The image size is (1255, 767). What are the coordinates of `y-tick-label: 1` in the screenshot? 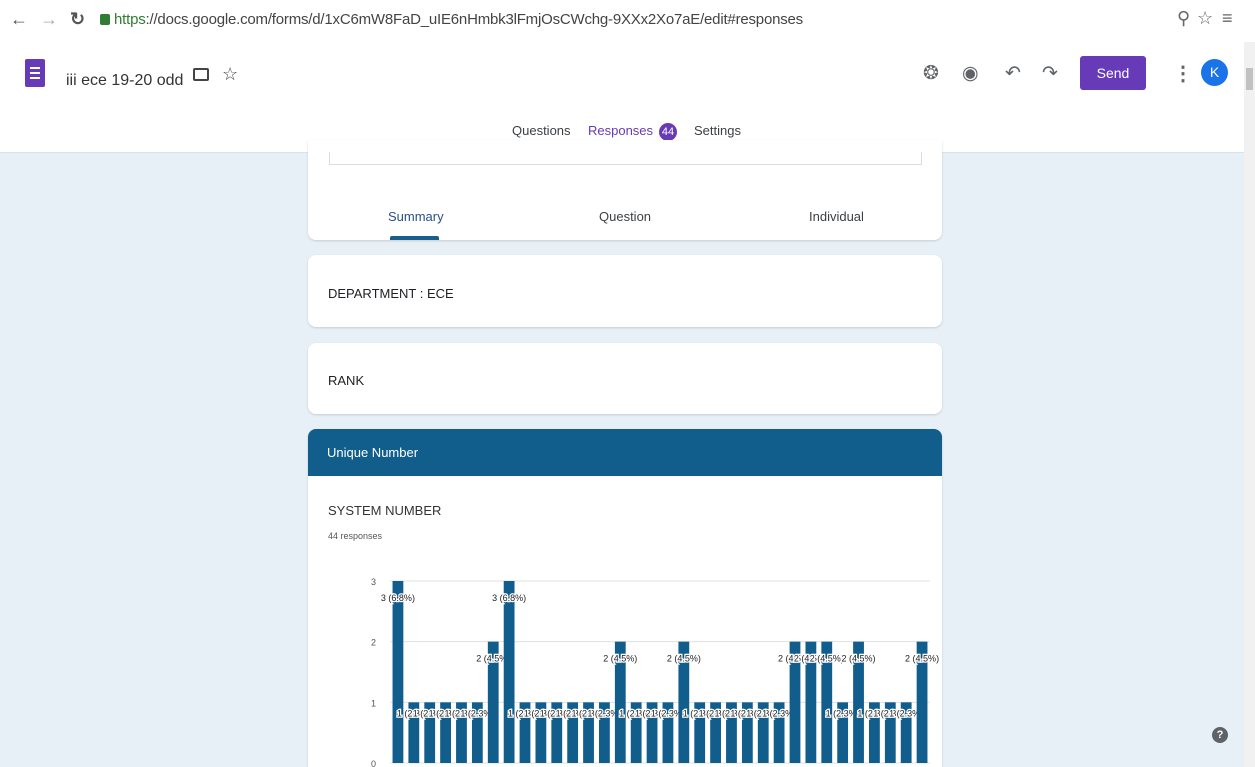 It's located at (373, 703).